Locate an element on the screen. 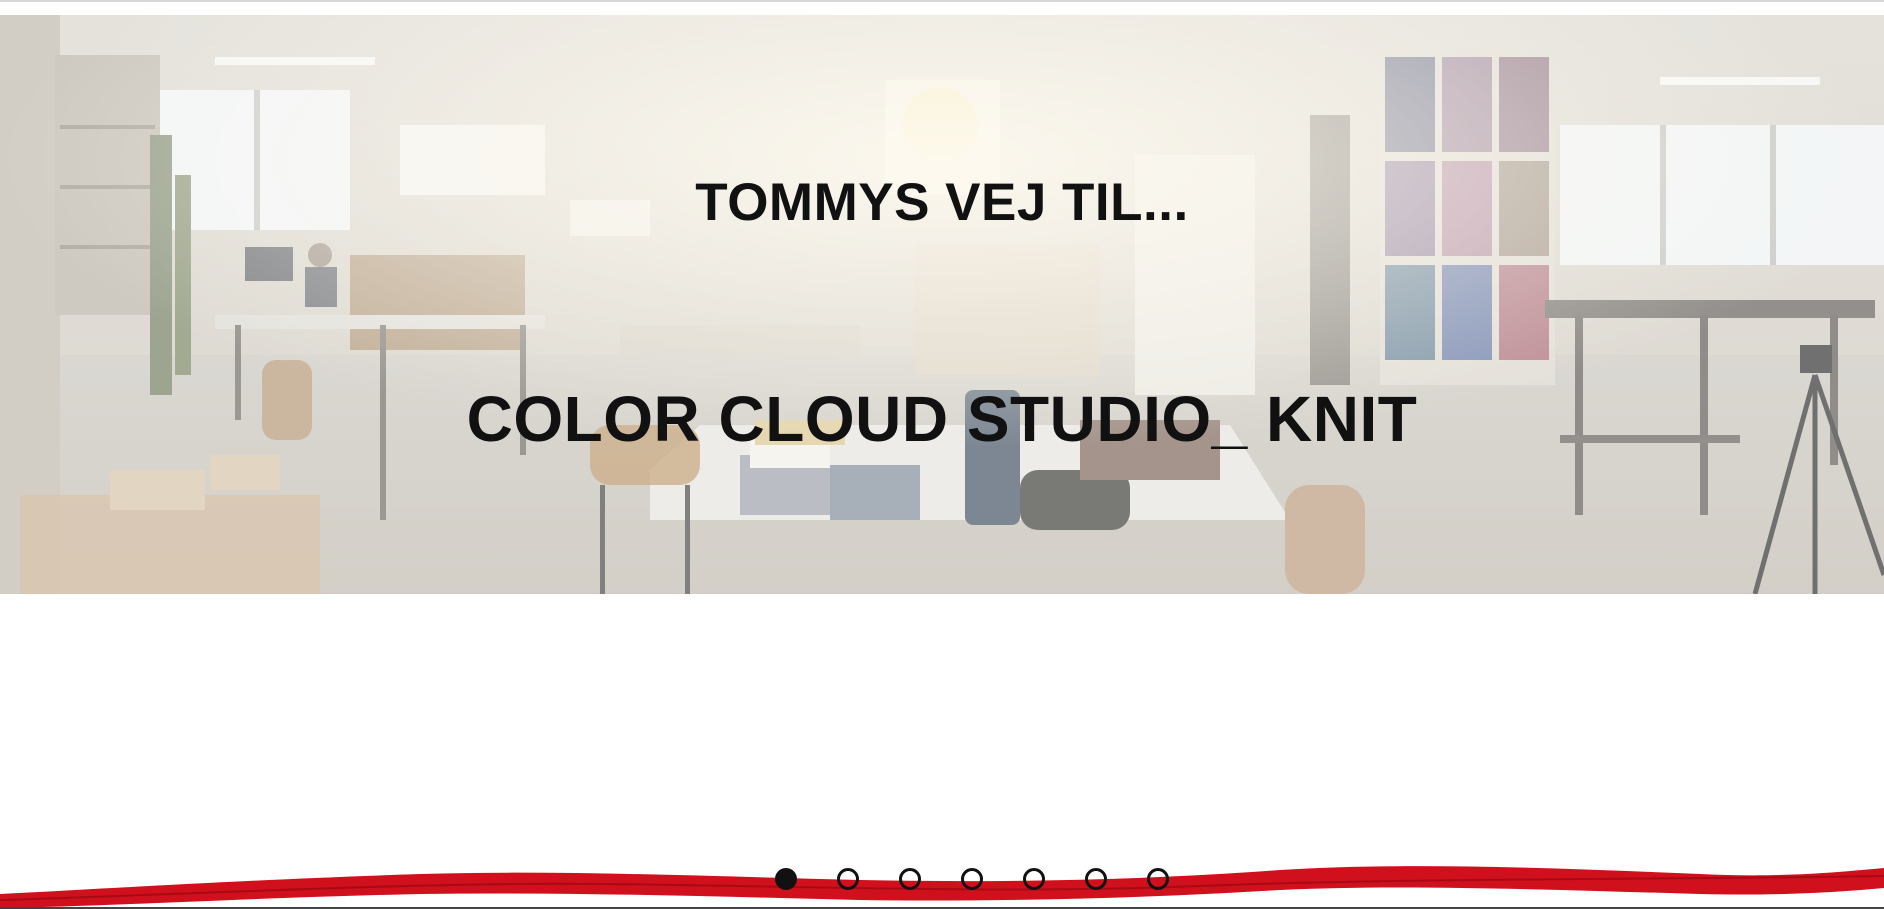  carousel-pagination is located at coordinates (972, 879).